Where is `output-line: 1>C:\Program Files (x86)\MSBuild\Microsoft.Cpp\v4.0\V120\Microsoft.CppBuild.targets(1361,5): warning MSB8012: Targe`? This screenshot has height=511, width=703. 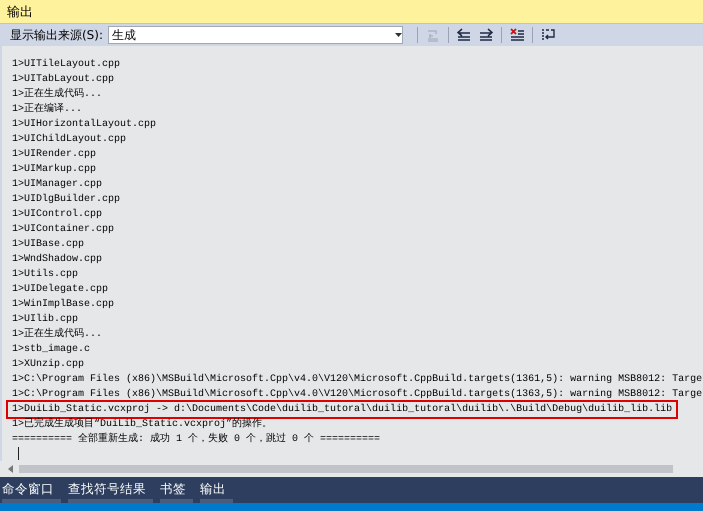
output-line: 1>C:\Program Files (x86)\MSBuild\Microsoft.Cpp\v4.0\V120\Microsoft.CppBuild.targets(1361,5): warning MSB8012: Targe is located at coordinates (357, 379).